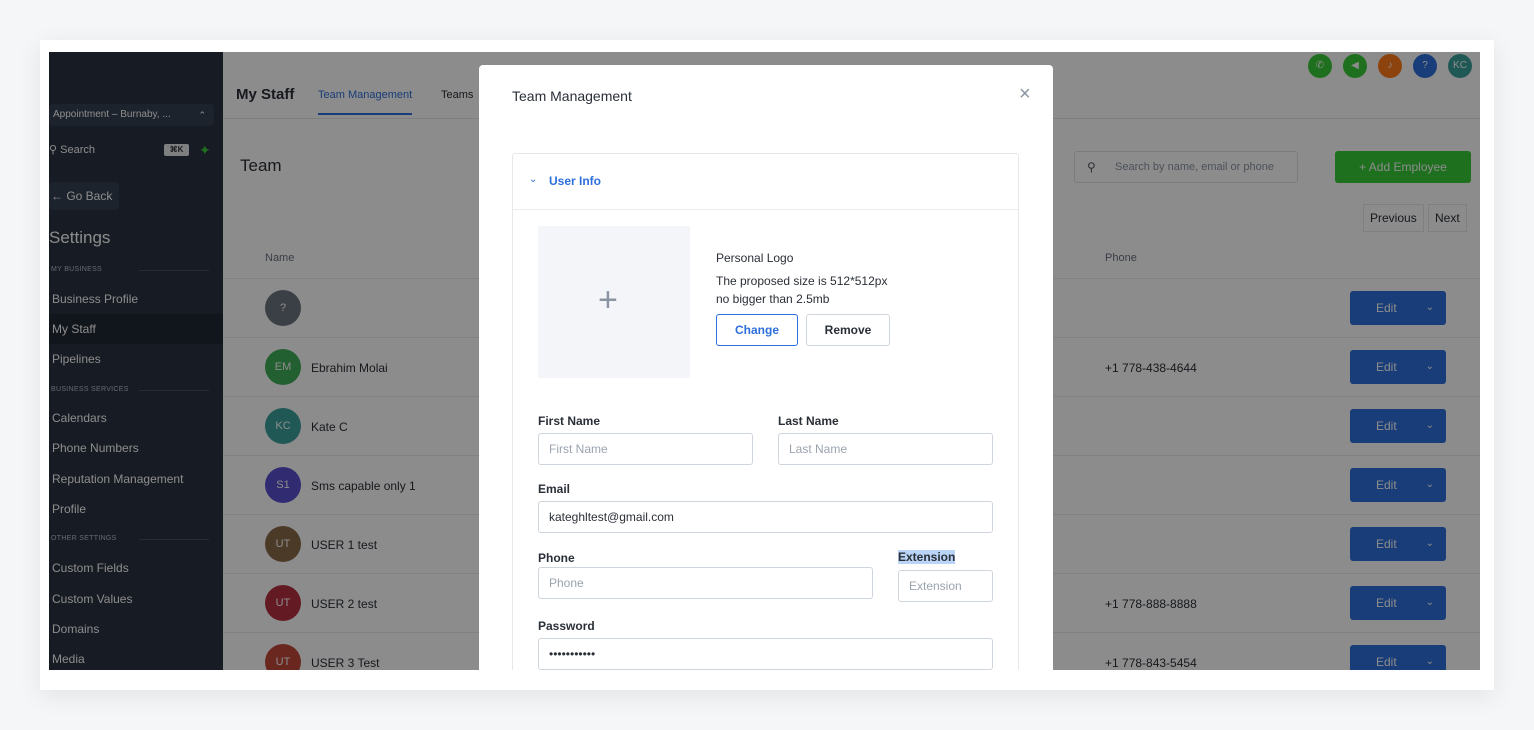 The width and height of the screenshot is (1534, 730). What do you see at coordinates (608, 300) in the screenshot?
I see `plus-icon: +` at bounding box center [608, 300].